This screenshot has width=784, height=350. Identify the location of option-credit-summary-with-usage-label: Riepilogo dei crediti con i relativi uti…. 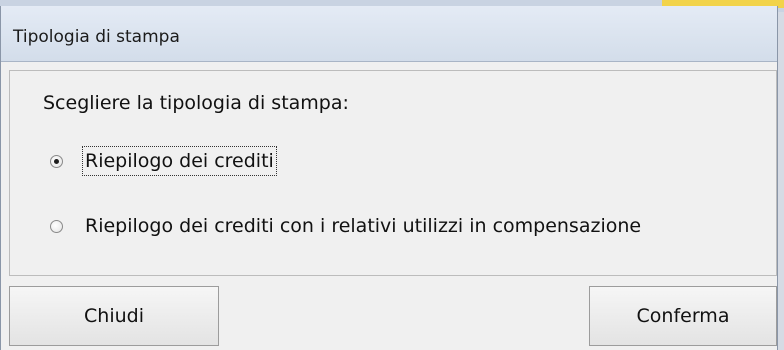
(363, 226).